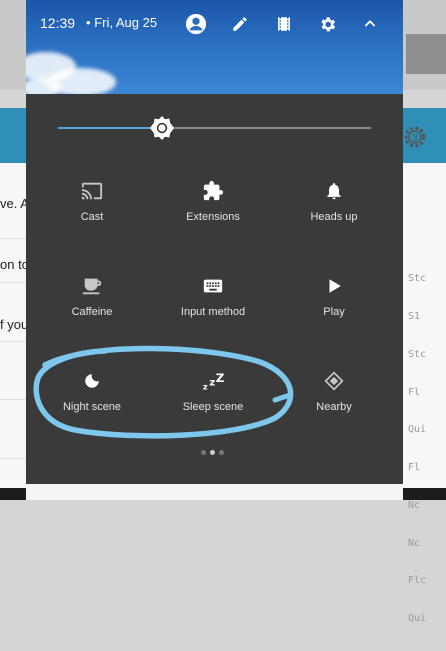 The height and width of the screenshot is (651, 446). I want to click on tile-label: Input method, so click(213, 312).